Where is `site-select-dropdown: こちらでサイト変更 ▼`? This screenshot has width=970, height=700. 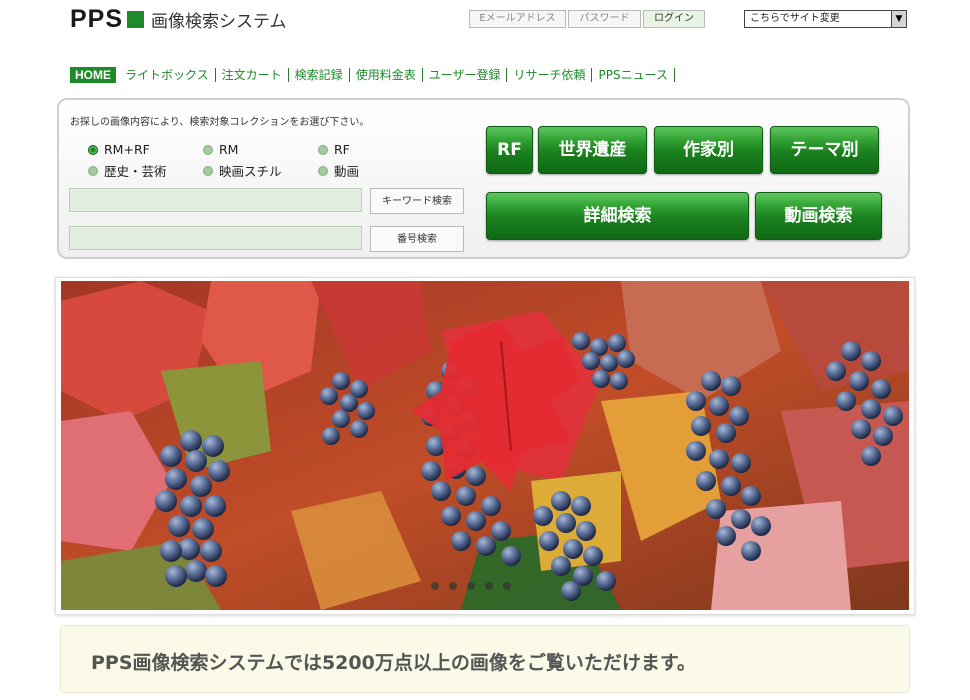
site-select-dropdown: こちらでサイト変更 ▼ is located at coordinates (825, 19).